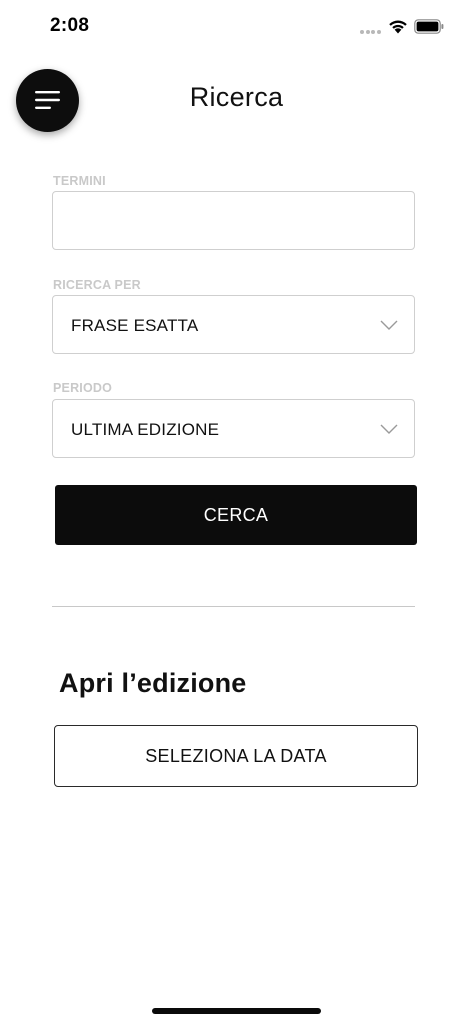 This screenshot has width=473, height=1024. Describe the element at coordinates (236, 1011) in the screenshot. I see `home-indicator` at that location.